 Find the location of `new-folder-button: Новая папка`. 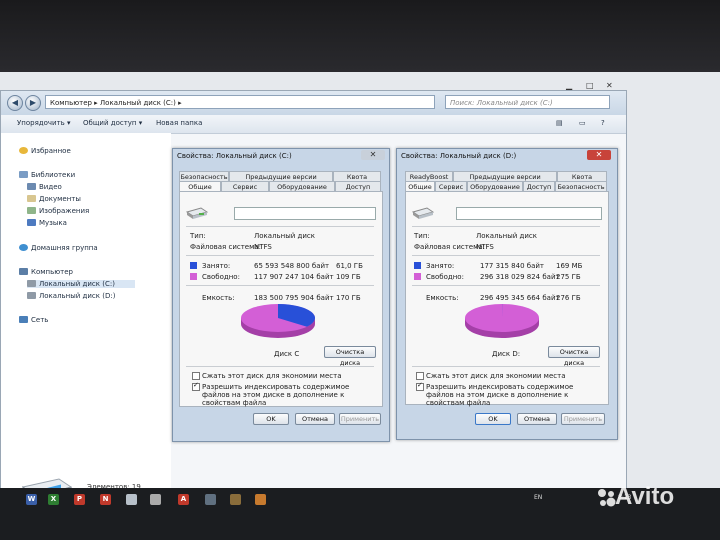

new-folder-button: Новая папка is located at coordinates (179, 123).